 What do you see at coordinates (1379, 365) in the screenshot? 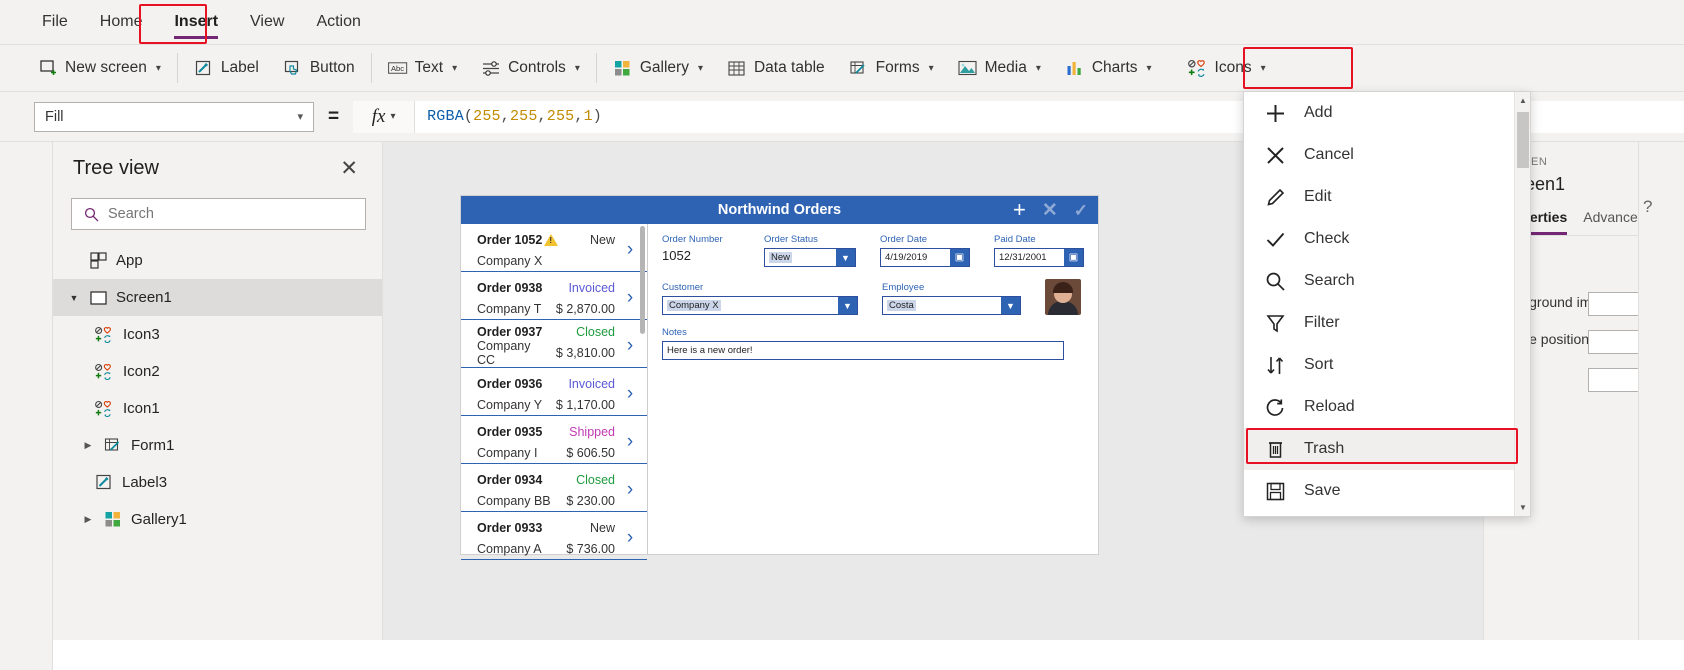
I see `dropdown-item-sort: Sort` at bounding box center [1379, 365].